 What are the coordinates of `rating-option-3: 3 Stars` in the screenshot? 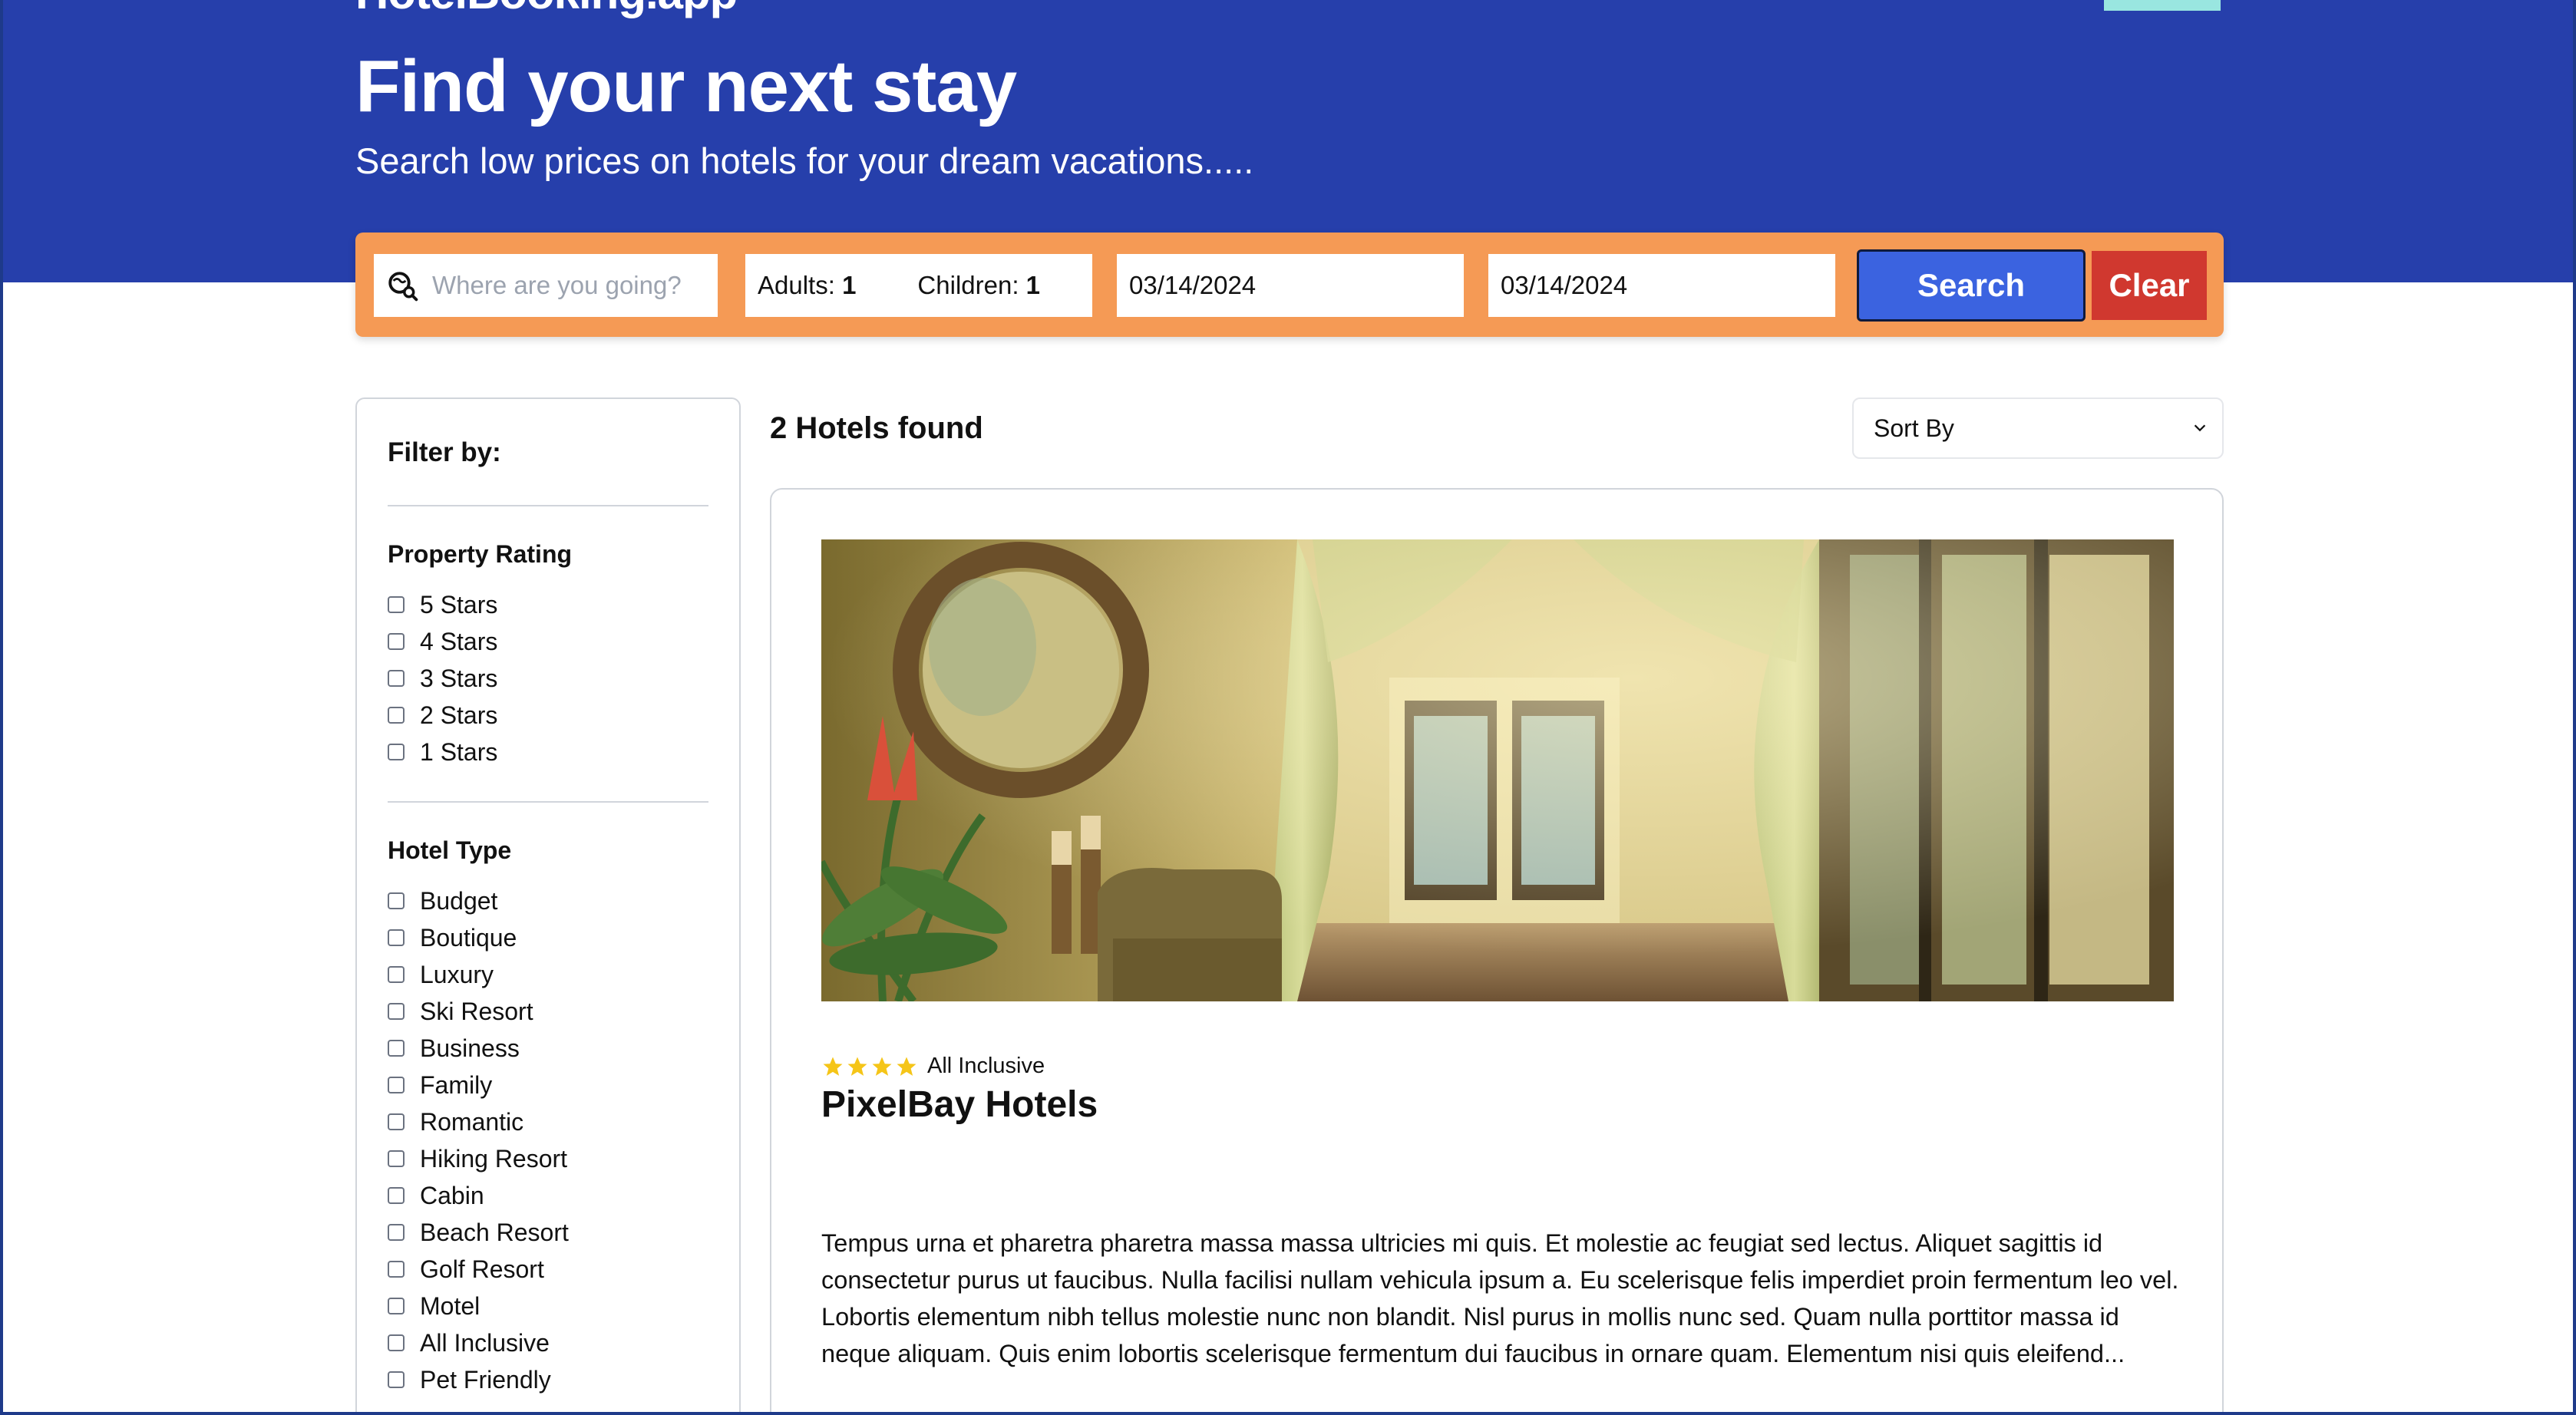 It's located at (442, 678).